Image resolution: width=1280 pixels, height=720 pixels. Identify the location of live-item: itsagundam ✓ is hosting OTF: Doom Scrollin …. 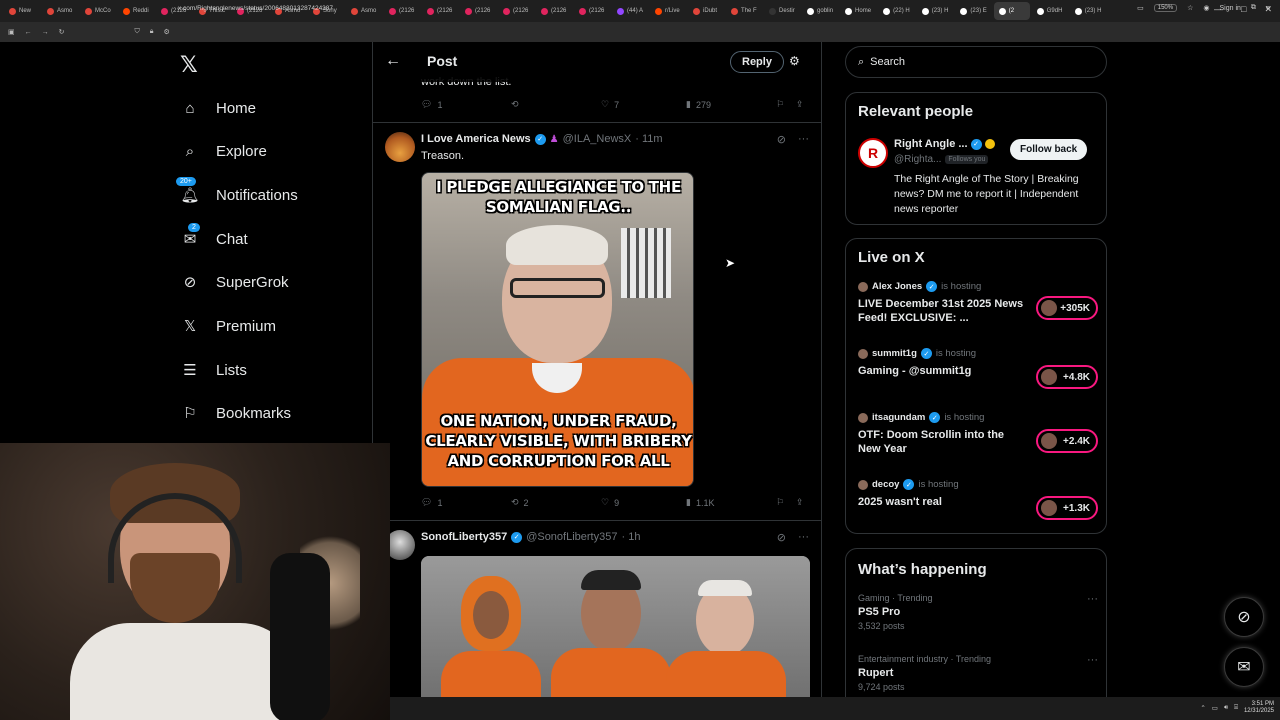
(978, 434).